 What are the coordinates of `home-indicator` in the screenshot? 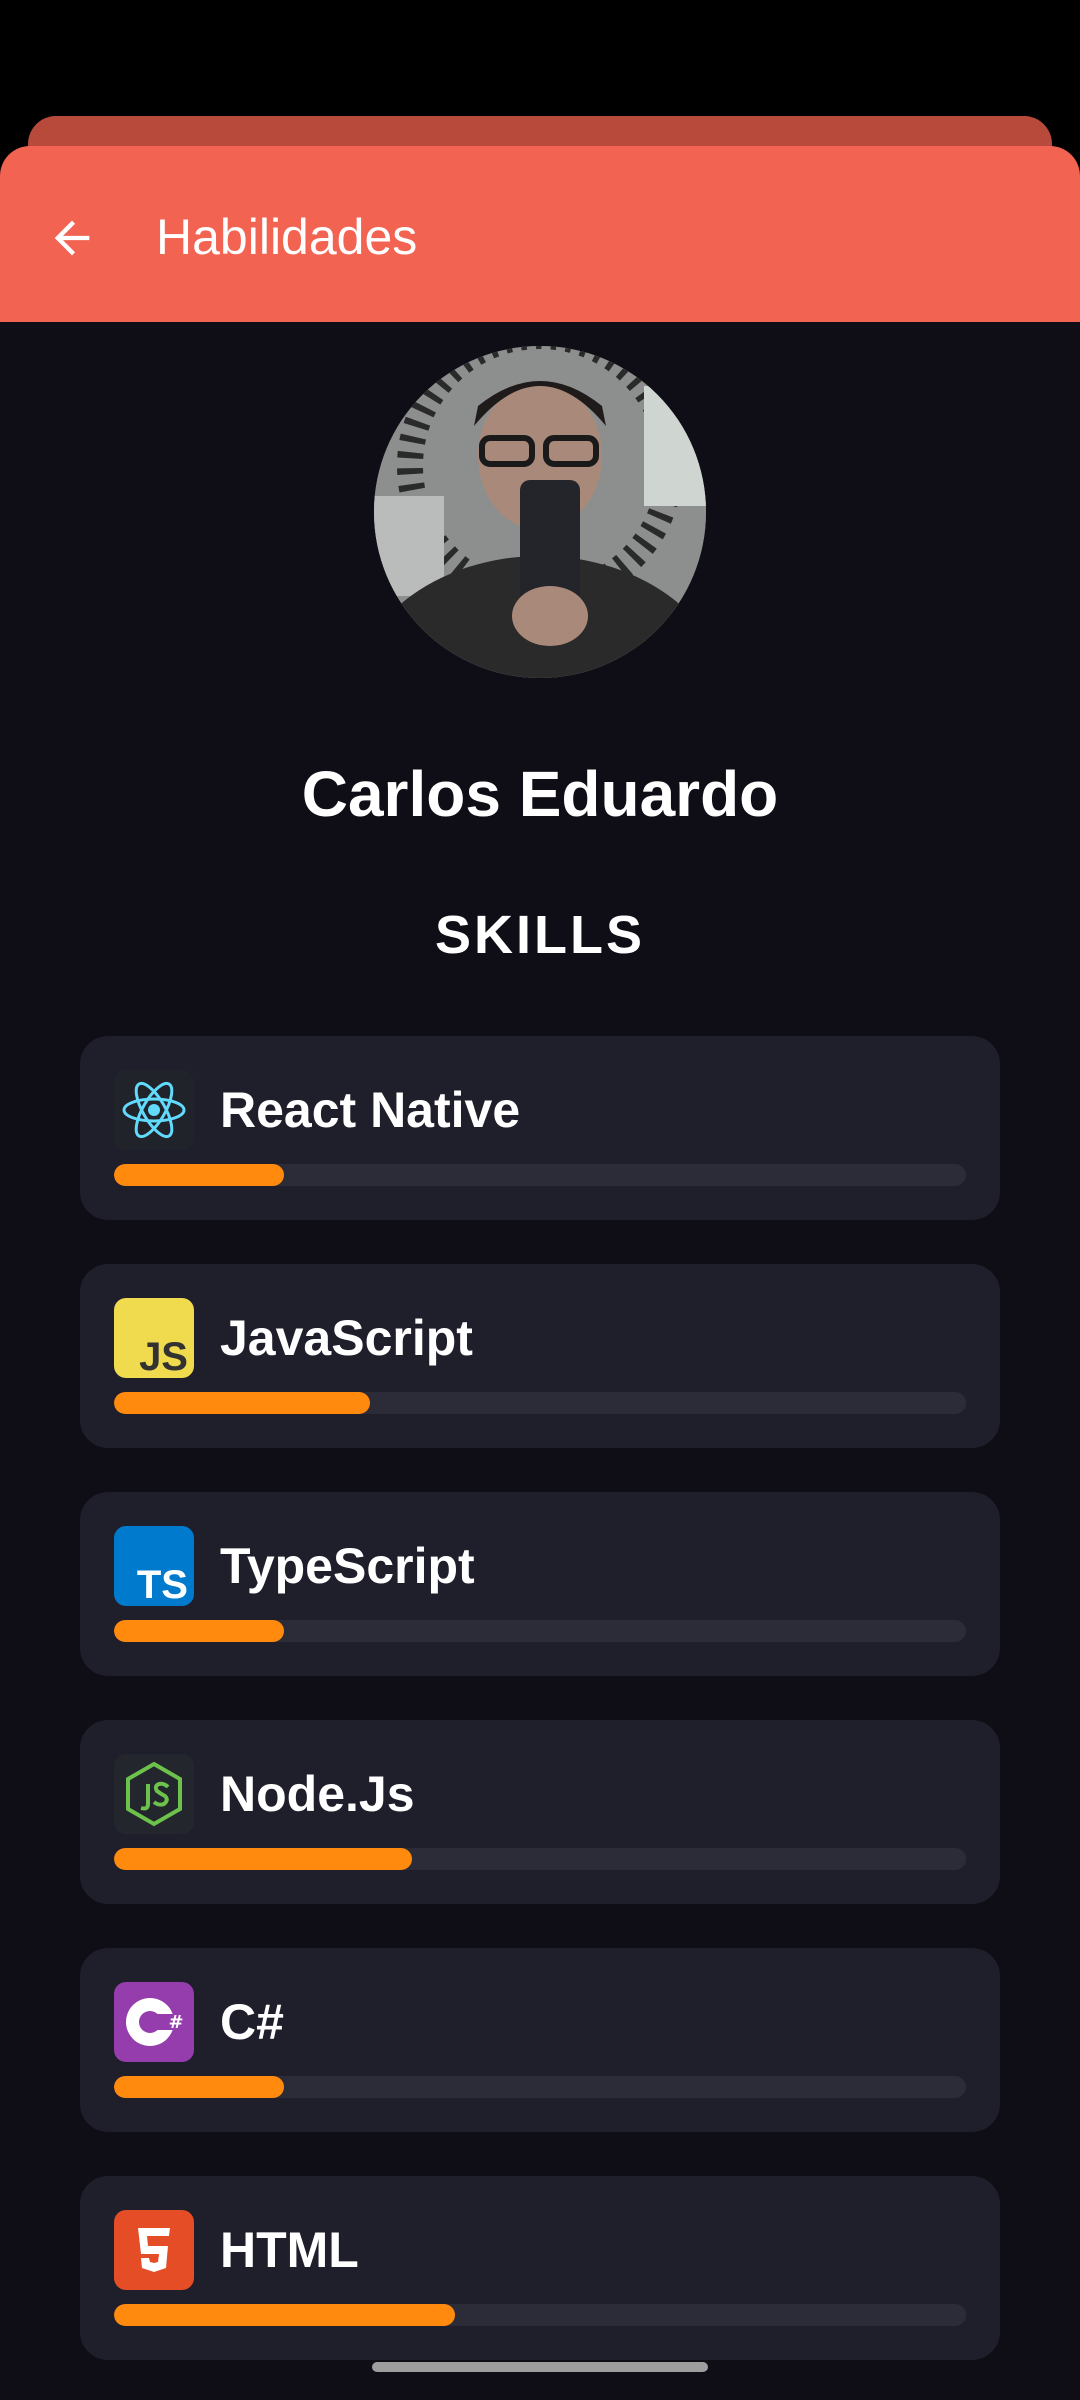 It's located at (540, 2367).